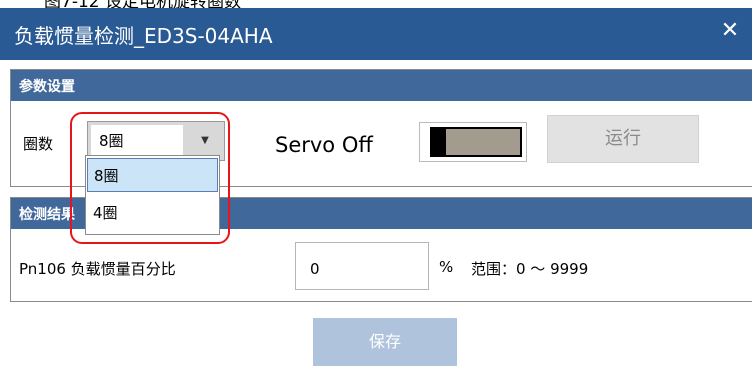 This screenshot has height=380, width=752. Describe the element at coordinates (439, 142) in the screenshot. I see `toggle-knob` at that location.